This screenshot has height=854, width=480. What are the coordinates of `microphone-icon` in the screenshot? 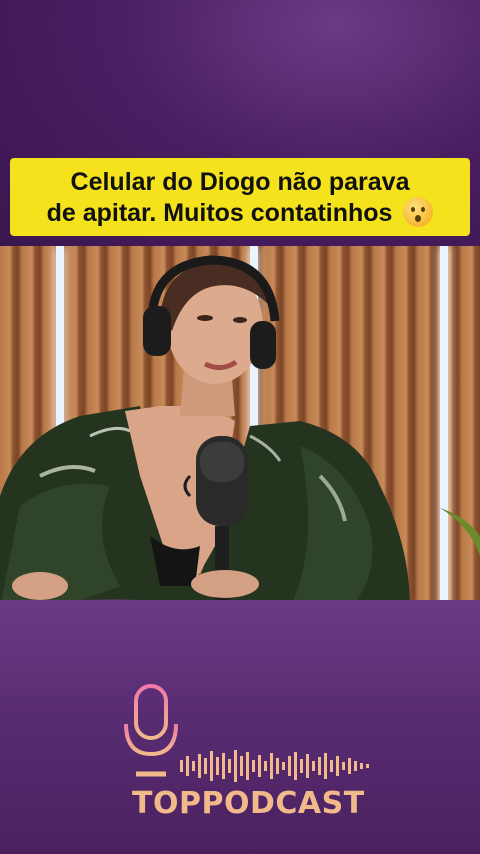 It's located at (151, 730).